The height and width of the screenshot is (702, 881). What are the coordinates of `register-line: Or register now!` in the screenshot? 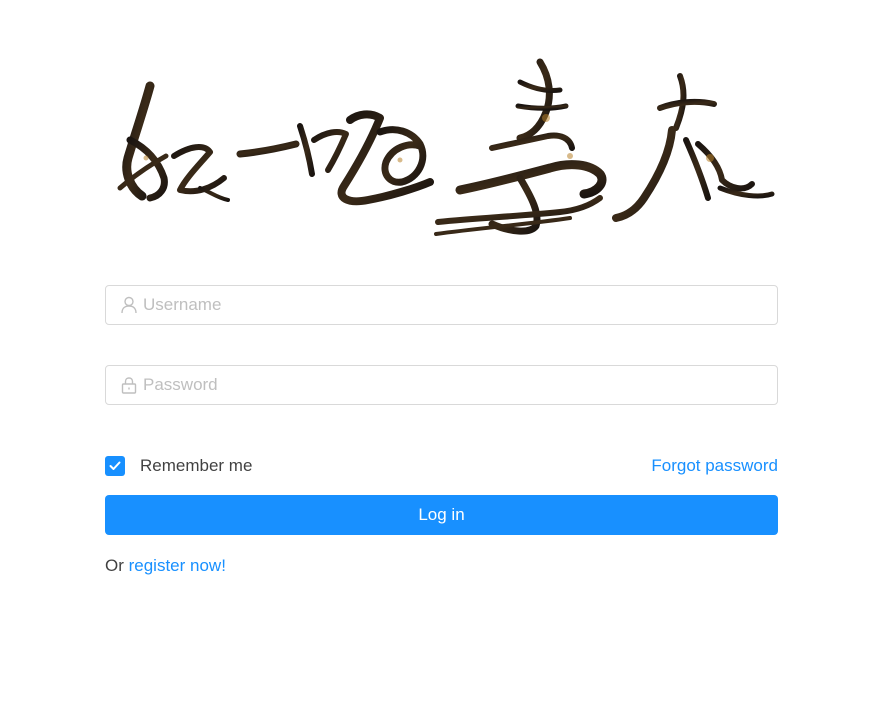 It's located at (165, 566).